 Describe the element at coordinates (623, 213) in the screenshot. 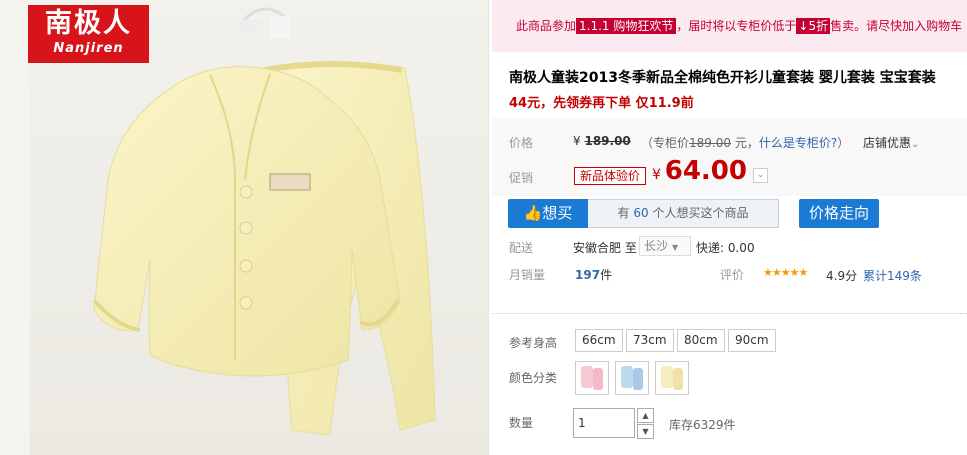

I see `want-count-prefix: 有` at that location.